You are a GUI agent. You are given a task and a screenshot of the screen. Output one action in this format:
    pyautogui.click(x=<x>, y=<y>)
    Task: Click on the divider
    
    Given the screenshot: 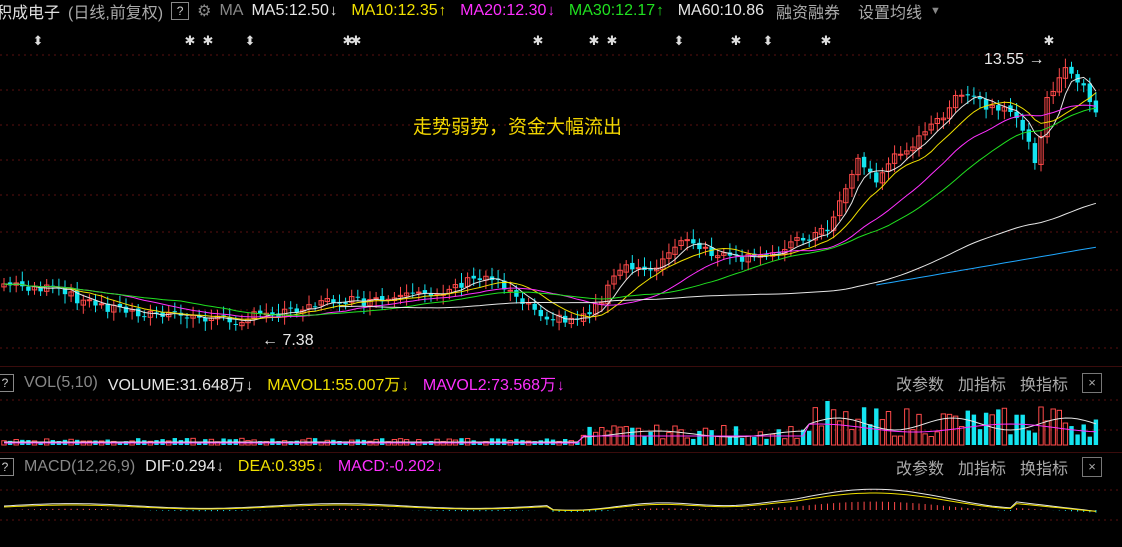 What is the action you would take?
    pyautogui.click(x=561, y=366)
    